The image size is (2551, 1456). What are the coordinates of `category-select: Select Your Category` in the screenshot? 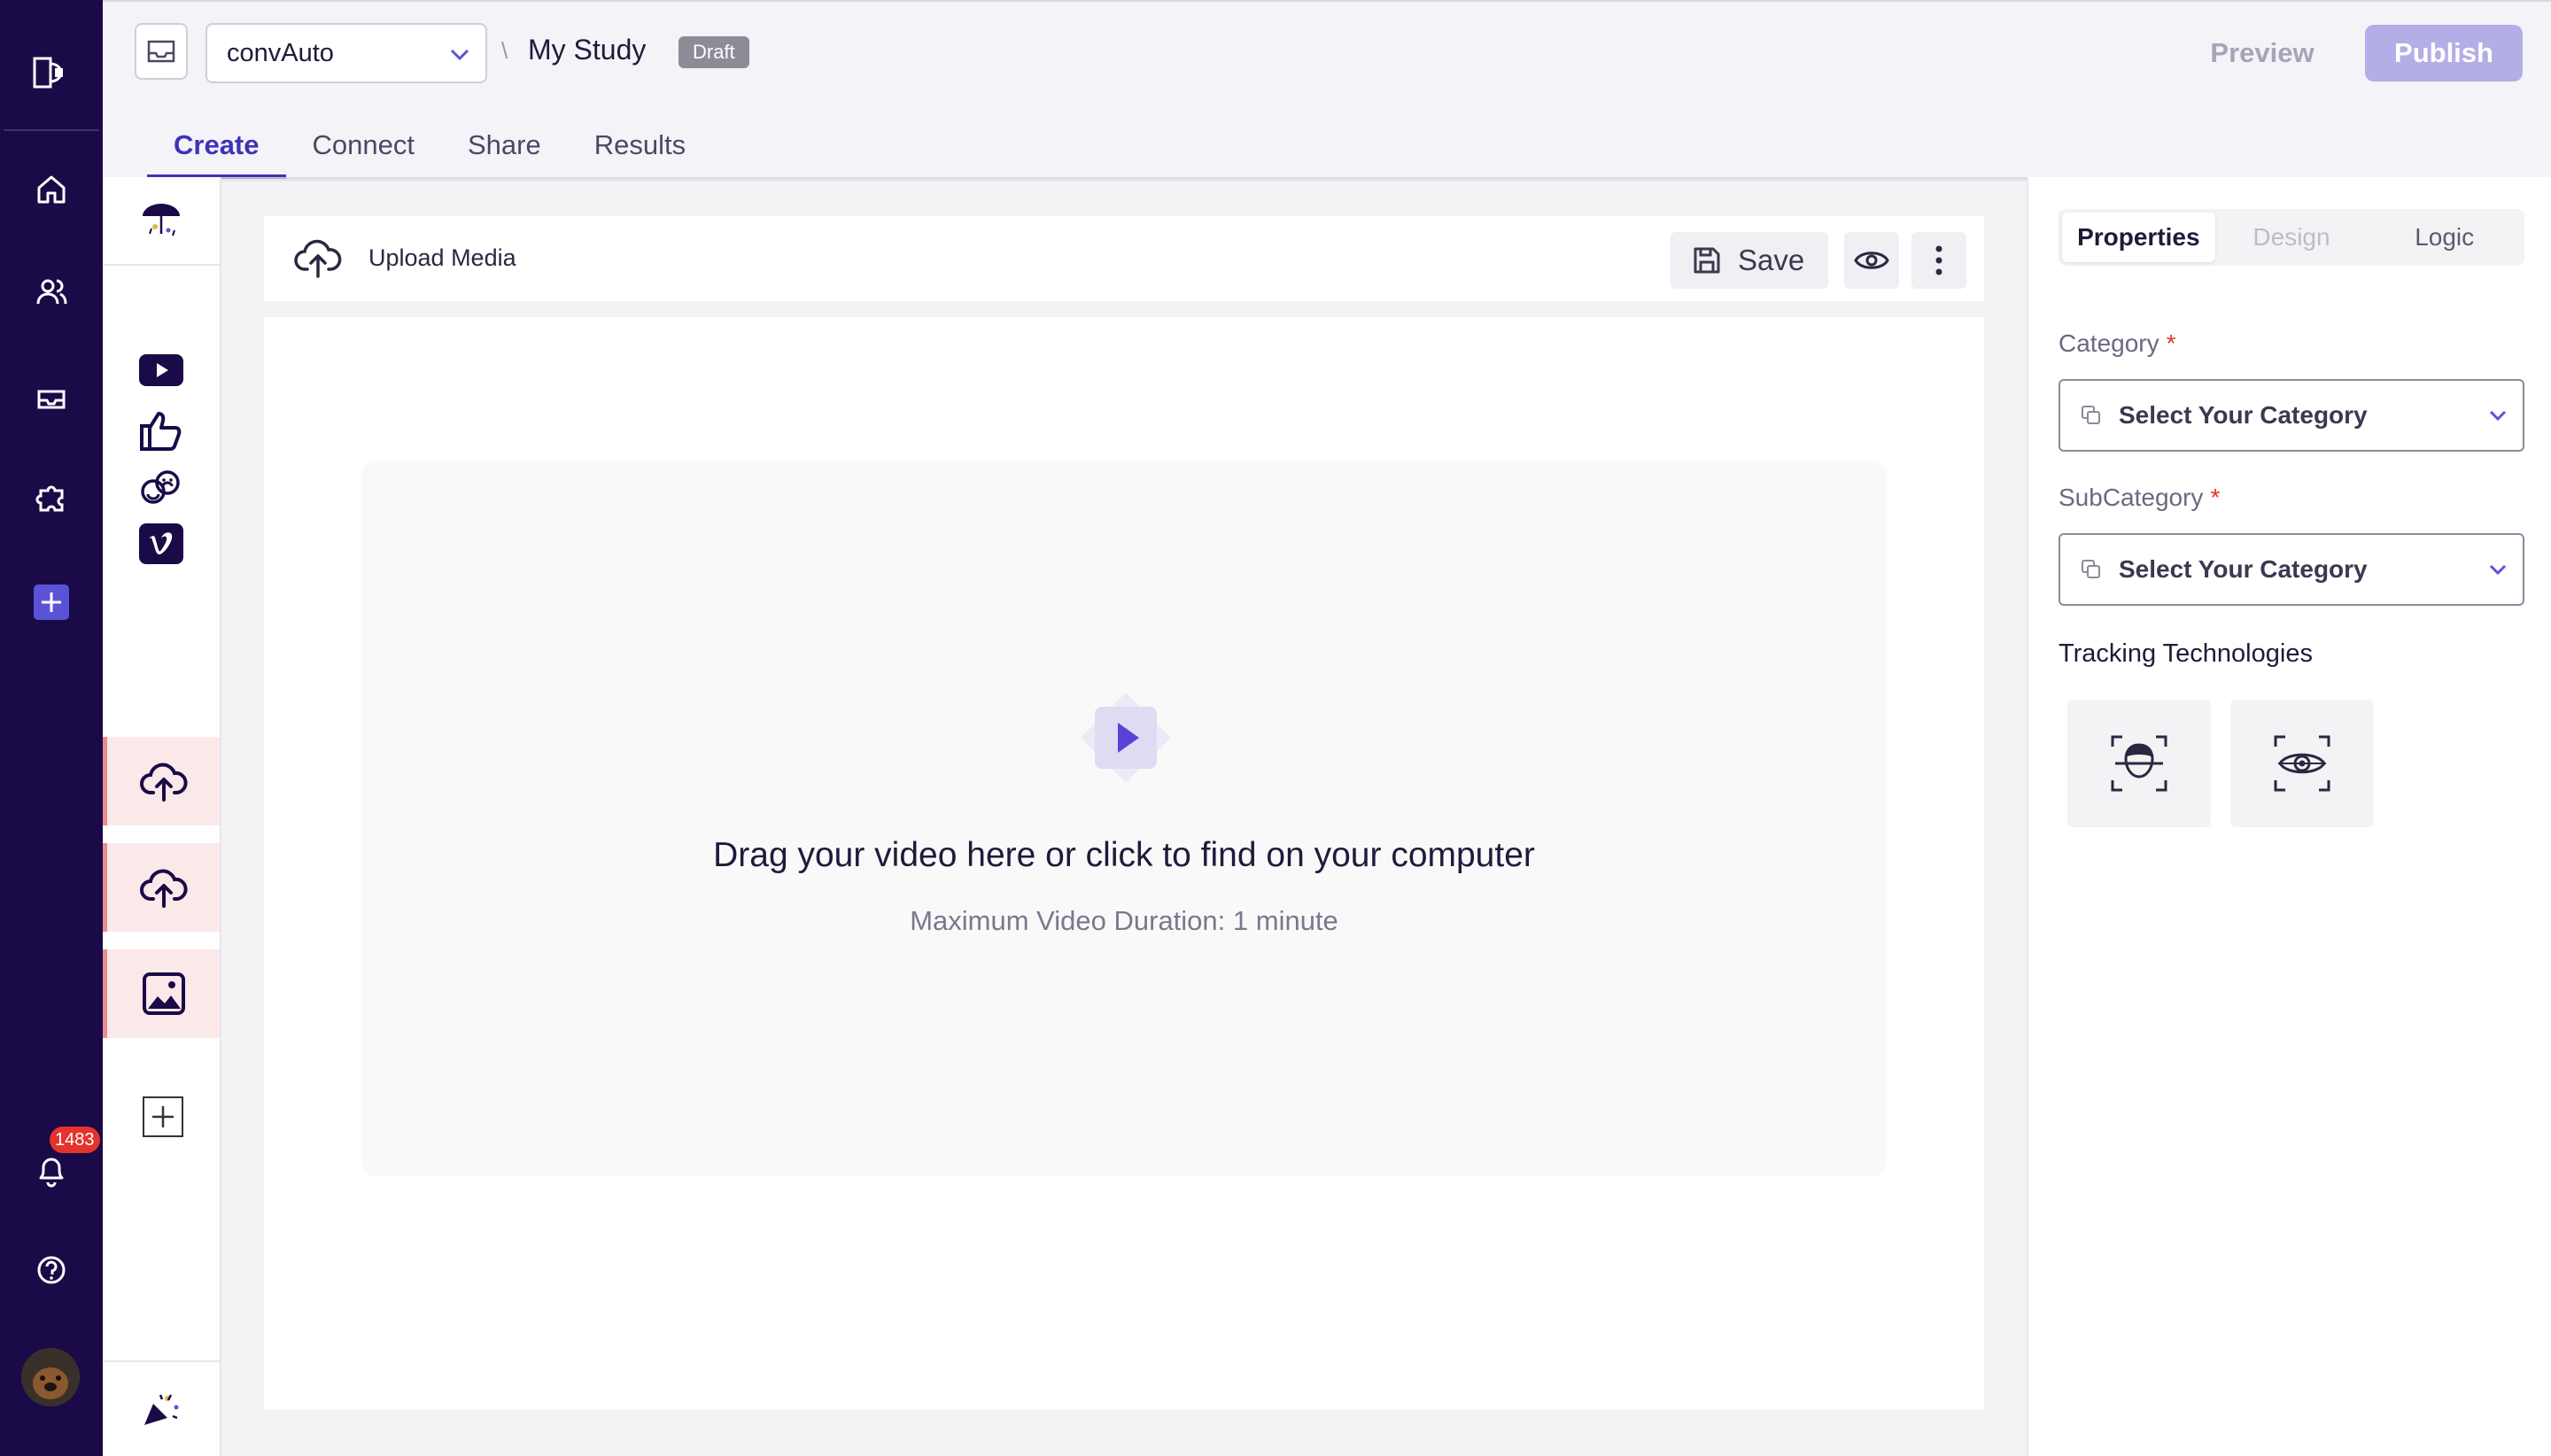 It's located at (2291, 415).